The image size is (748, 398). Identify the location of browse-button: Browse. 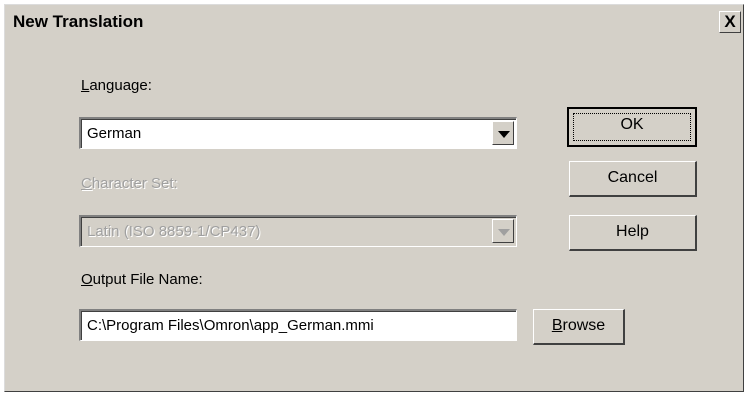
(579, 327).